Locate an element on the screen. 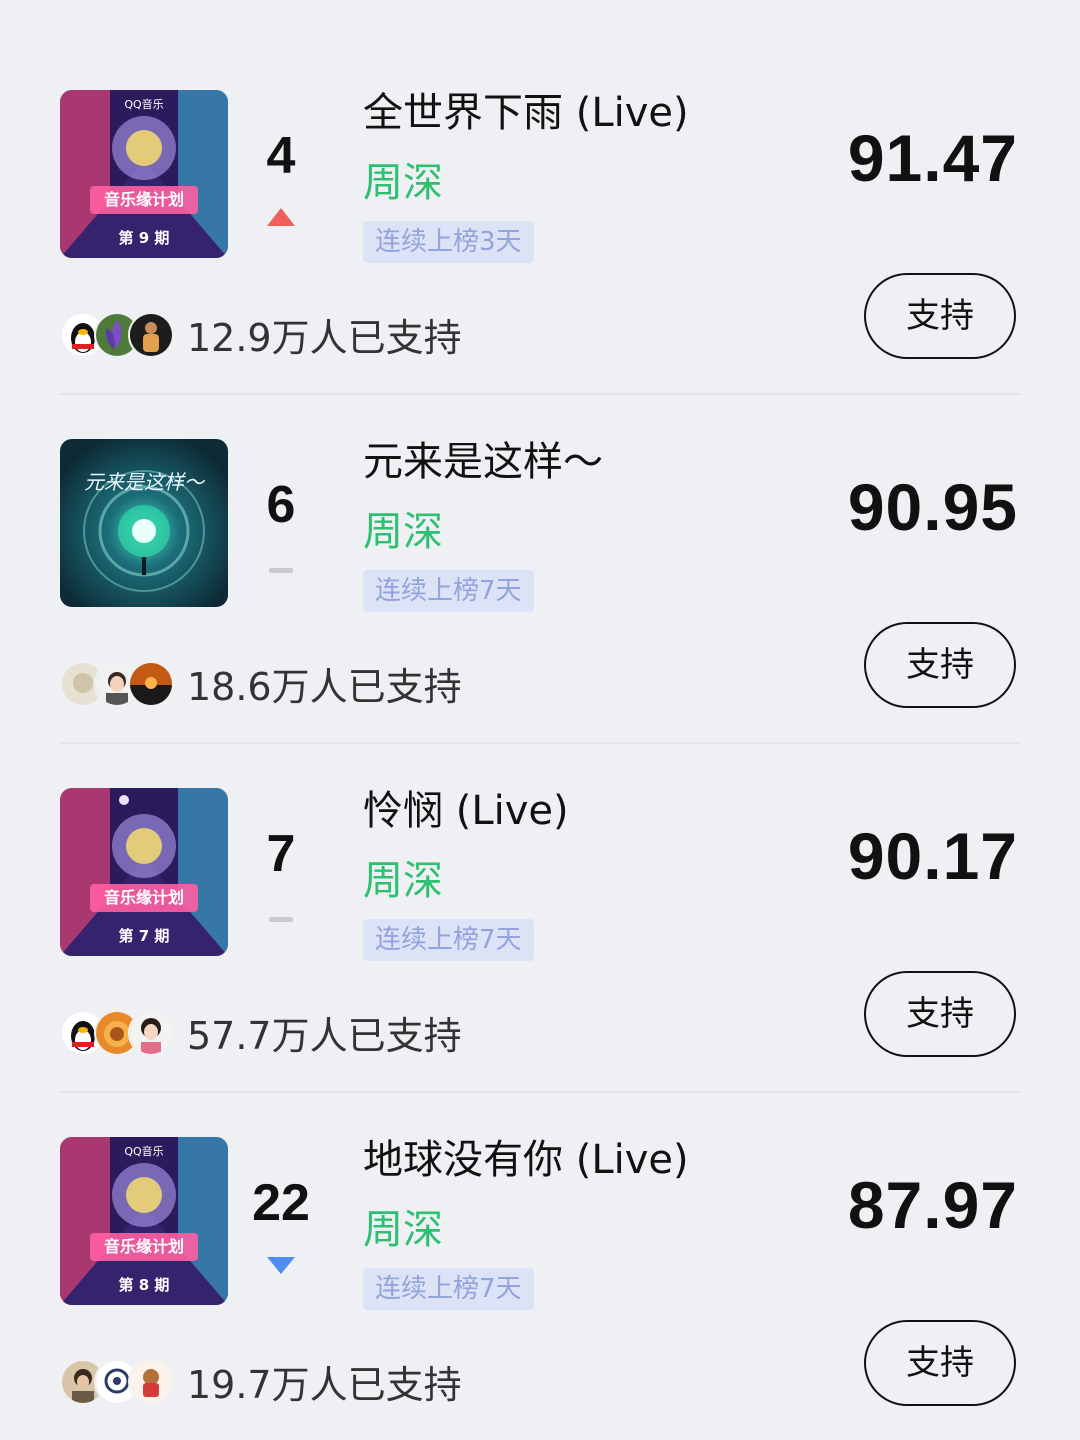 This screenshot has width=1080, height=1440. rank-number: 4 is located at coordinates (281, 156).